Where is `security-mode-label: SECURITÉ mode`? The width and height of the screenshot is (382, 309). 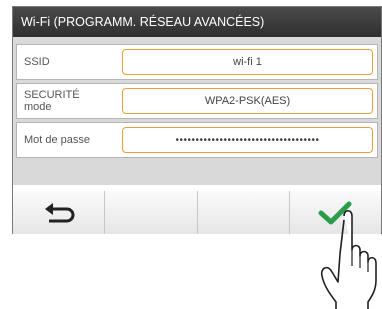
security-mode-label: SECURITÉ mode is located at coordinates (52, 101).